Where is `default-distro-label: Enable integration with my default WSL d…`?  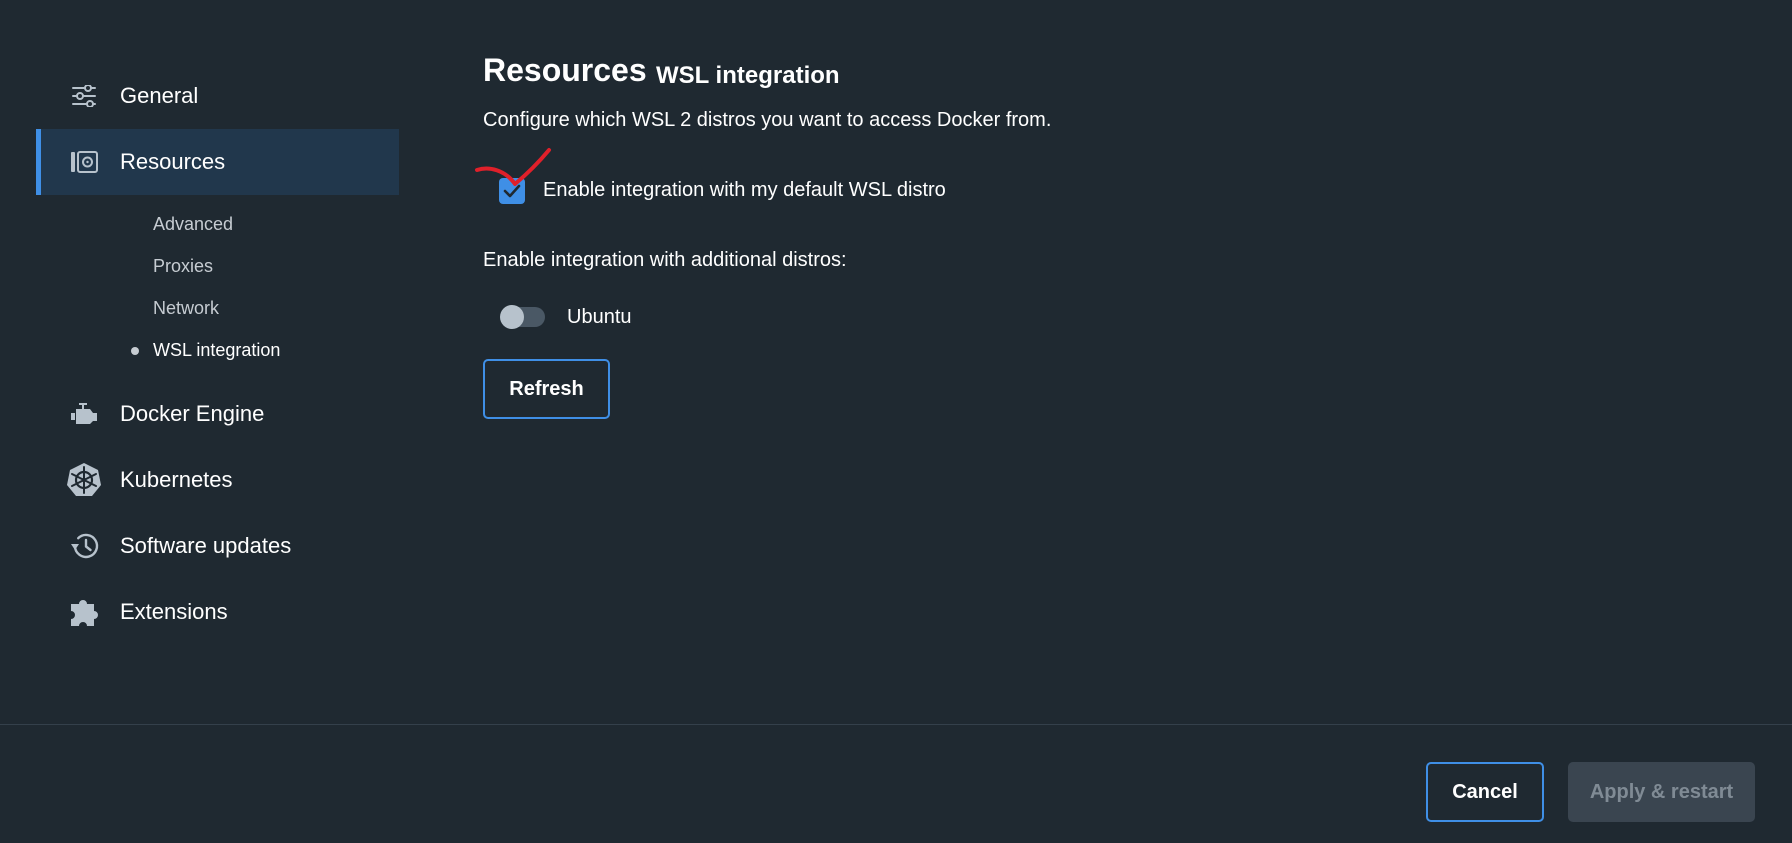 default-distro-label: Enable integration with my default WSL d… is located at coordinates (744, 190).